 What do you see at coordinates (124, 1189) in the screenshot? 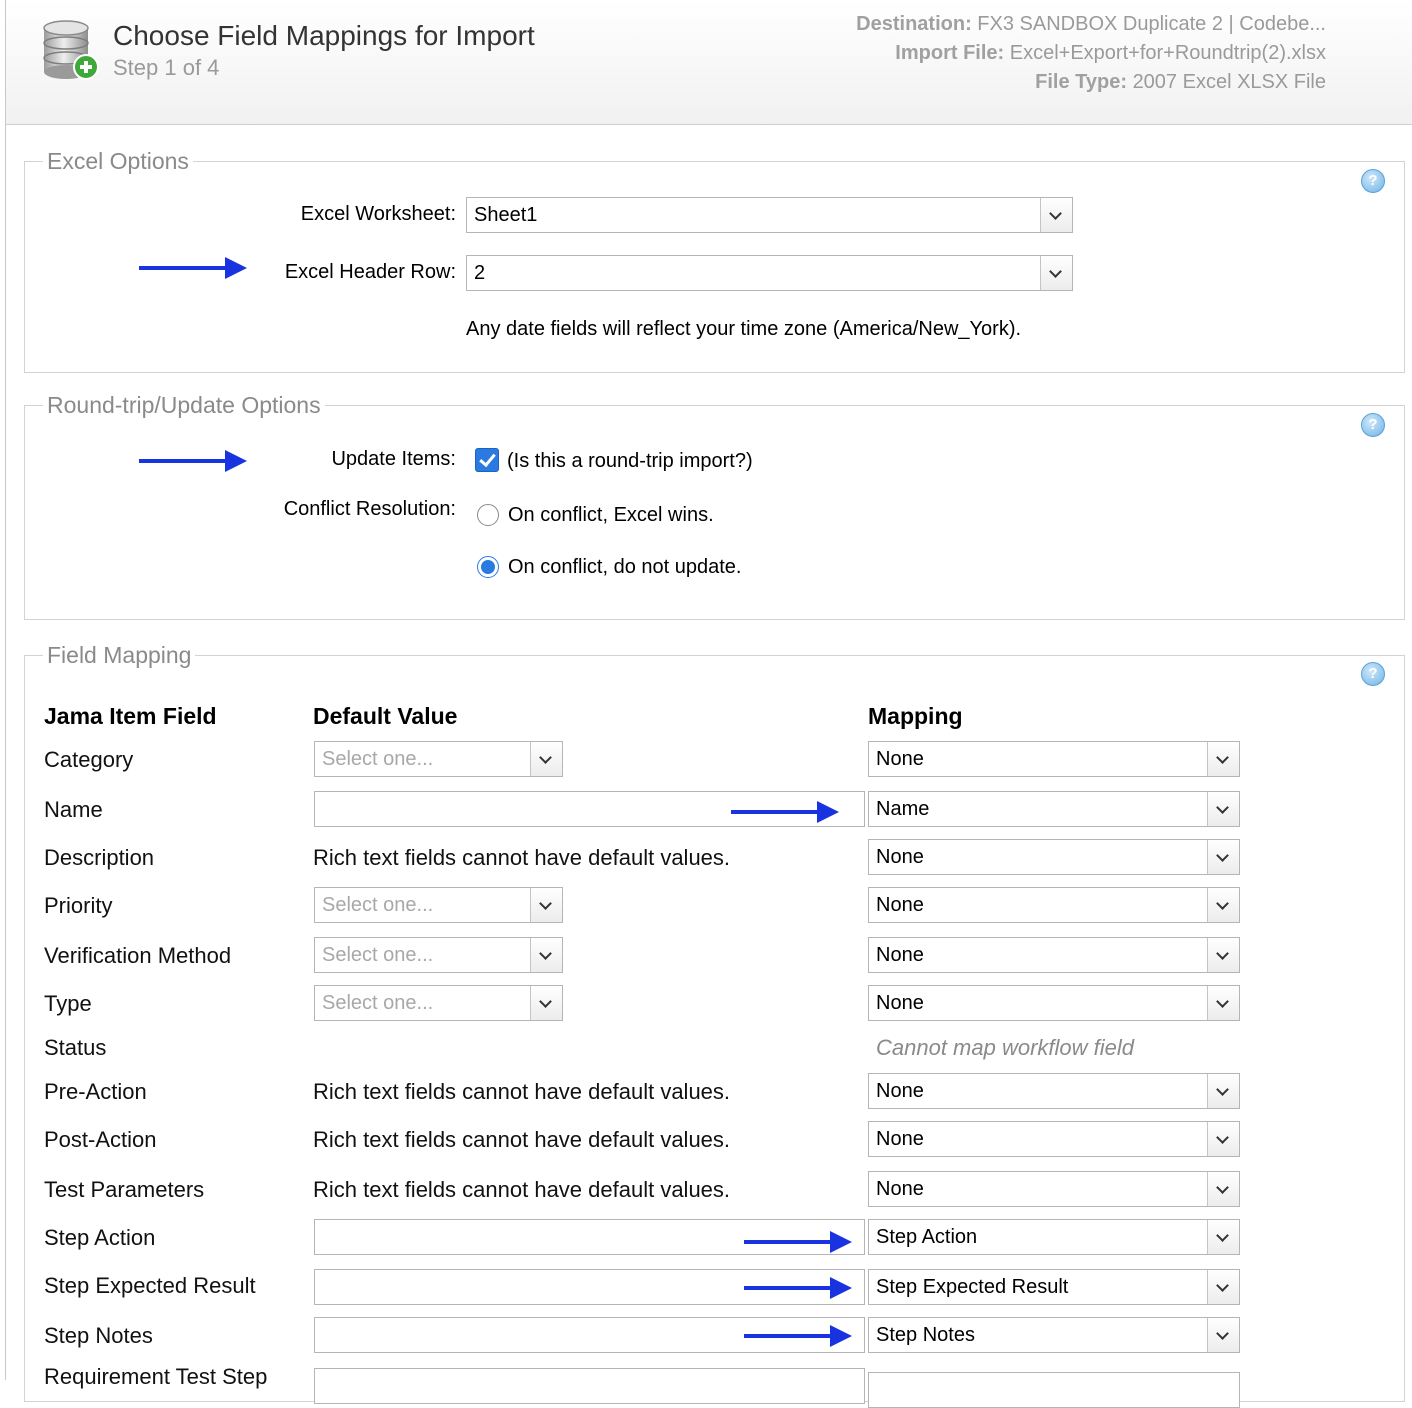
I see `field-test-parameters: Test Parameters` at bounding box center [124, 1189].